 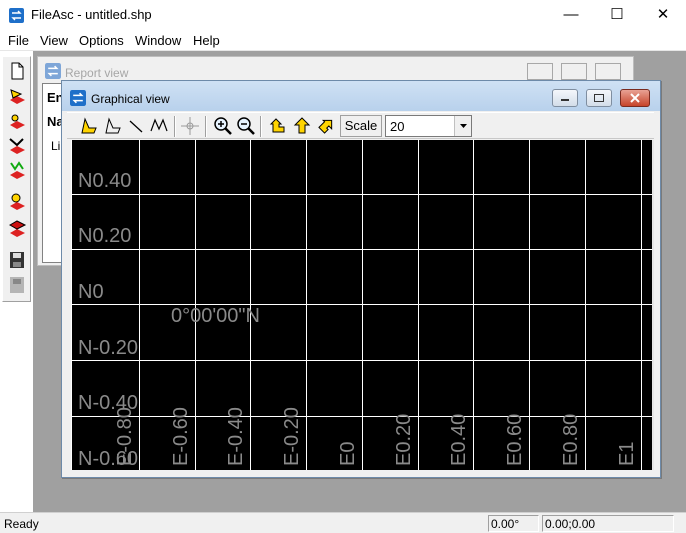 What do you see at coordinates (571, 439) in the screenshot?
I see `x-axis-label: E0.80` at bounding box center [571, 439].